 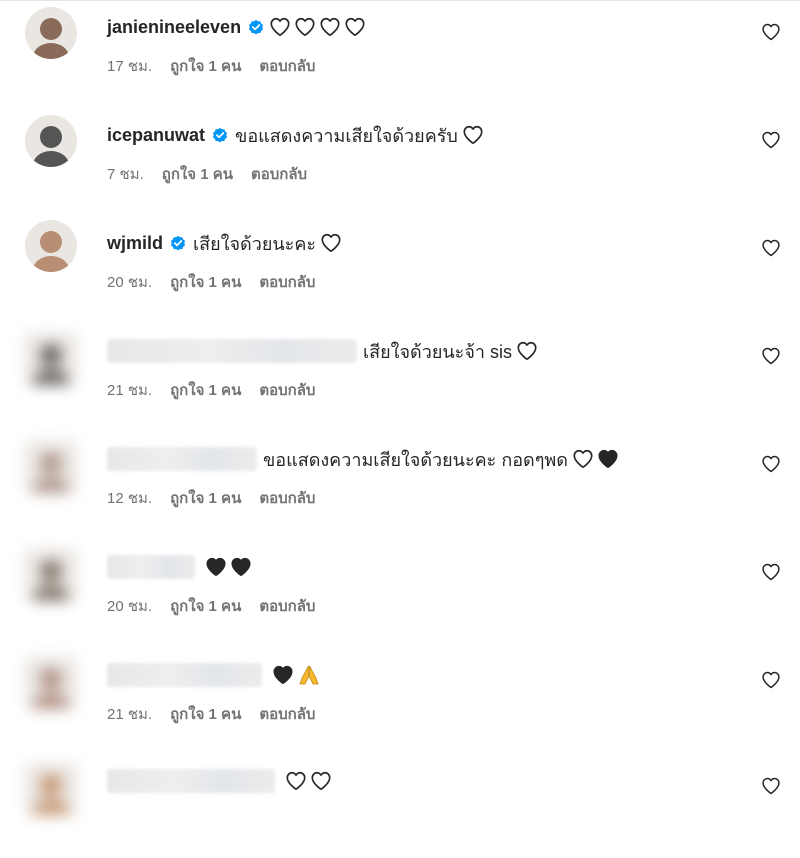 I want to click on comment-line: janienineeleven, so click(x=236, y=27).